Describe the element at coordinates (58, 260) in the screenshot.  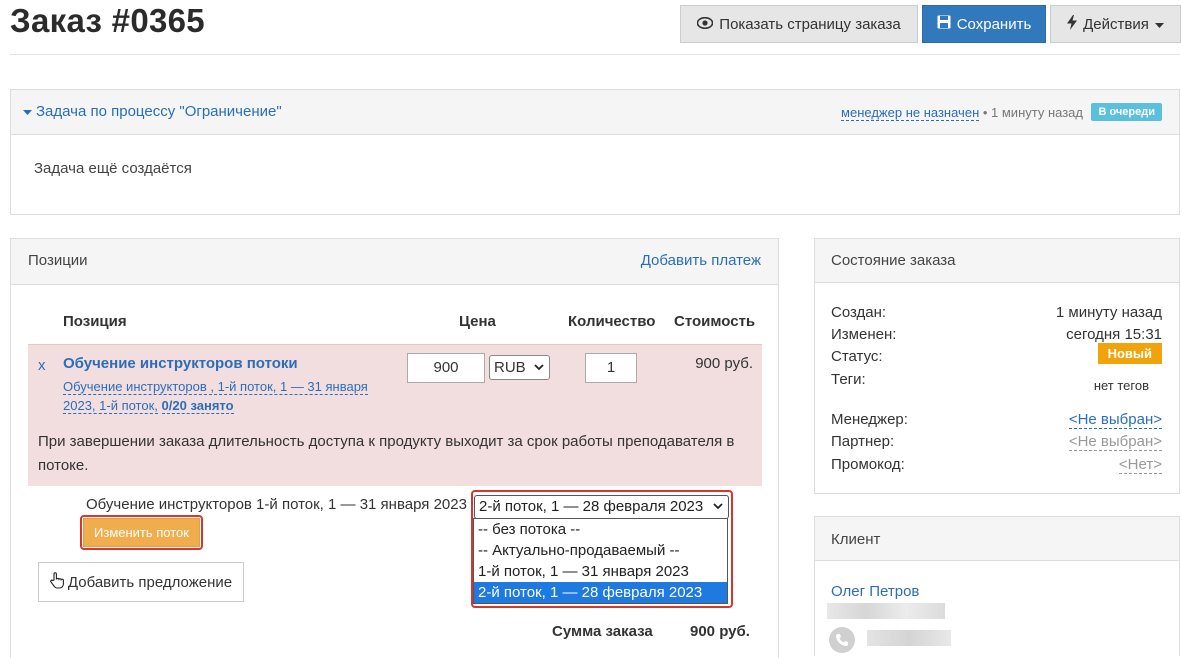
I see `positions-title: Позиции` at that location.